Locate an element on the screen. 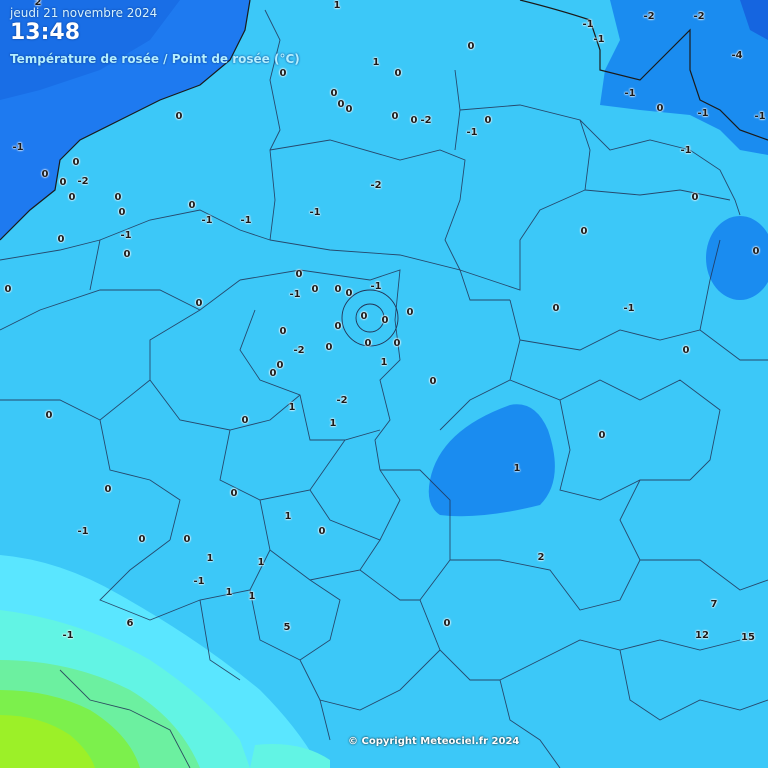 Image resolution: width=768 pixels, height=768 pixels. station-value: 6 is located at coordinates (130, 623).